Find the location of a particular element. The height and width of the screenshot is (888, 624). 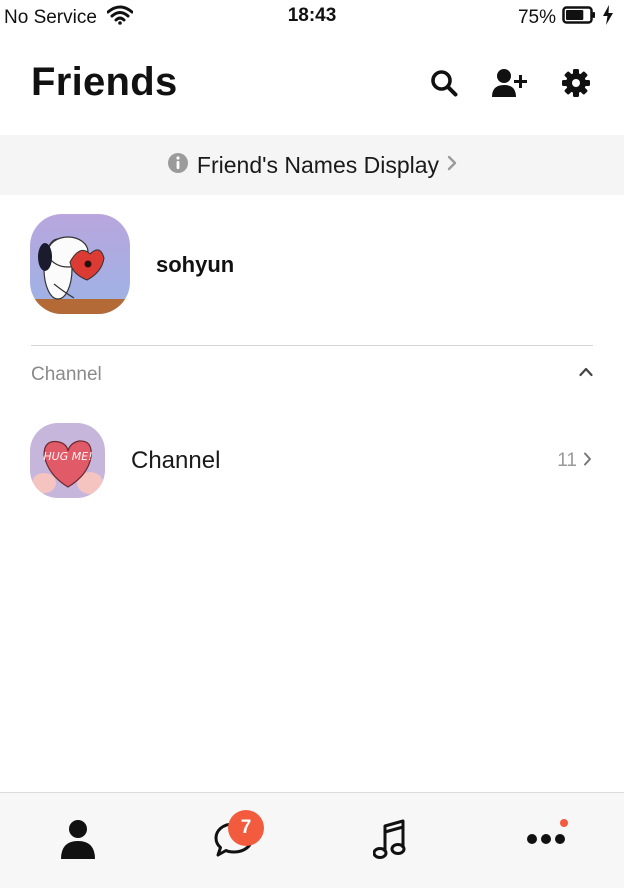

svg-text: HUG ME! is located at coordinates (67, 456).